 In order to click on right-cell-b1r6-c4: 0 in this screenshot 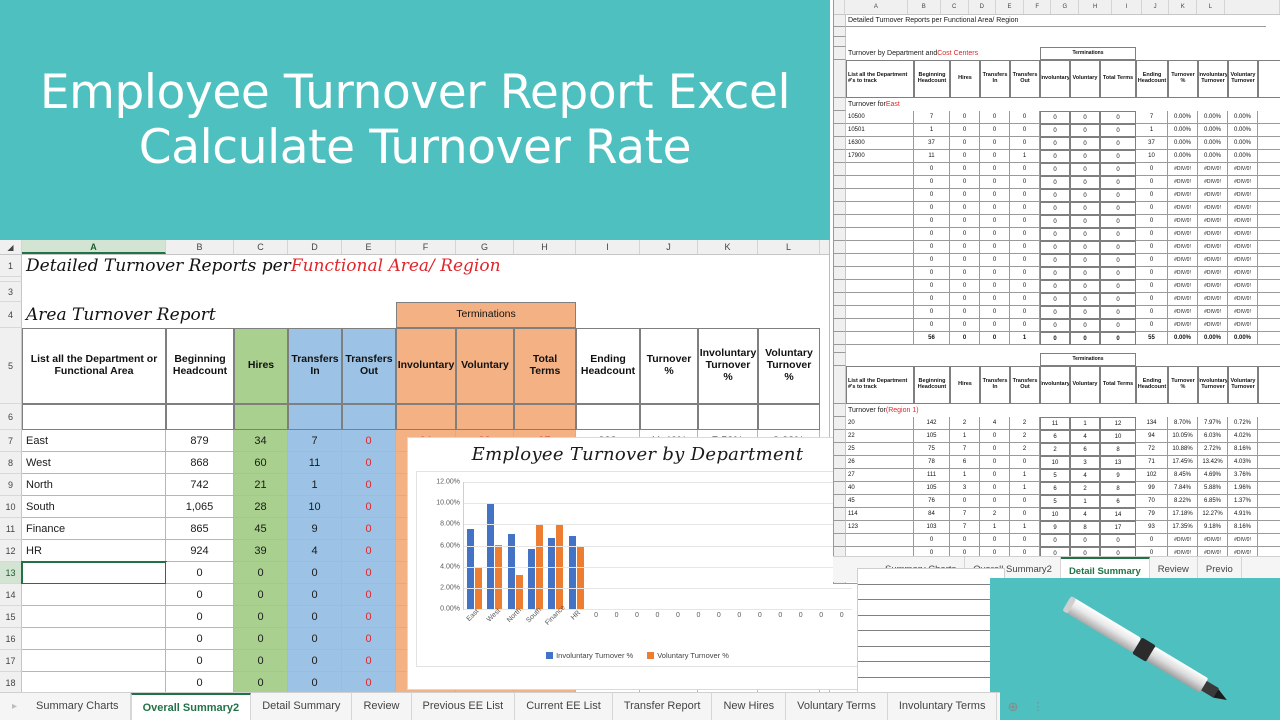, I will do `click(995, 195)`.